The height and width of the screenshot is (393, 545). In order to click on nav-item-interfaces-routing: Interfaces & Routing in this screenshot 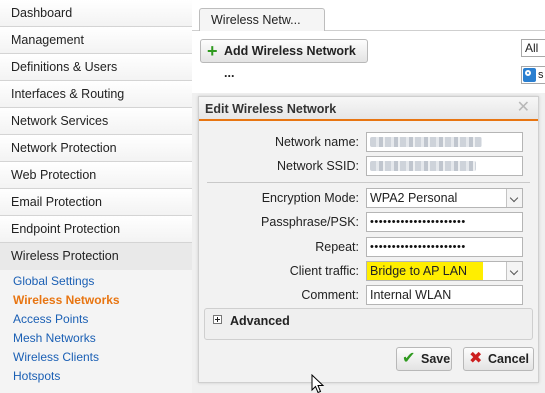, I will do `click(96, 94)`.